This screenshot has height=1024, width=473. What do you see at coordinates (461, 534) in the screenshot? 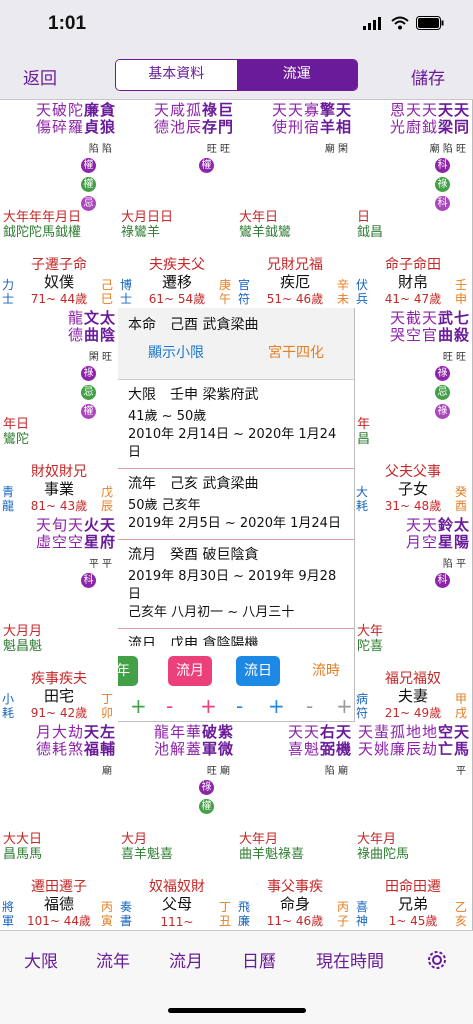
I see `star-column: 太陽` at bounding box center [461, 534].